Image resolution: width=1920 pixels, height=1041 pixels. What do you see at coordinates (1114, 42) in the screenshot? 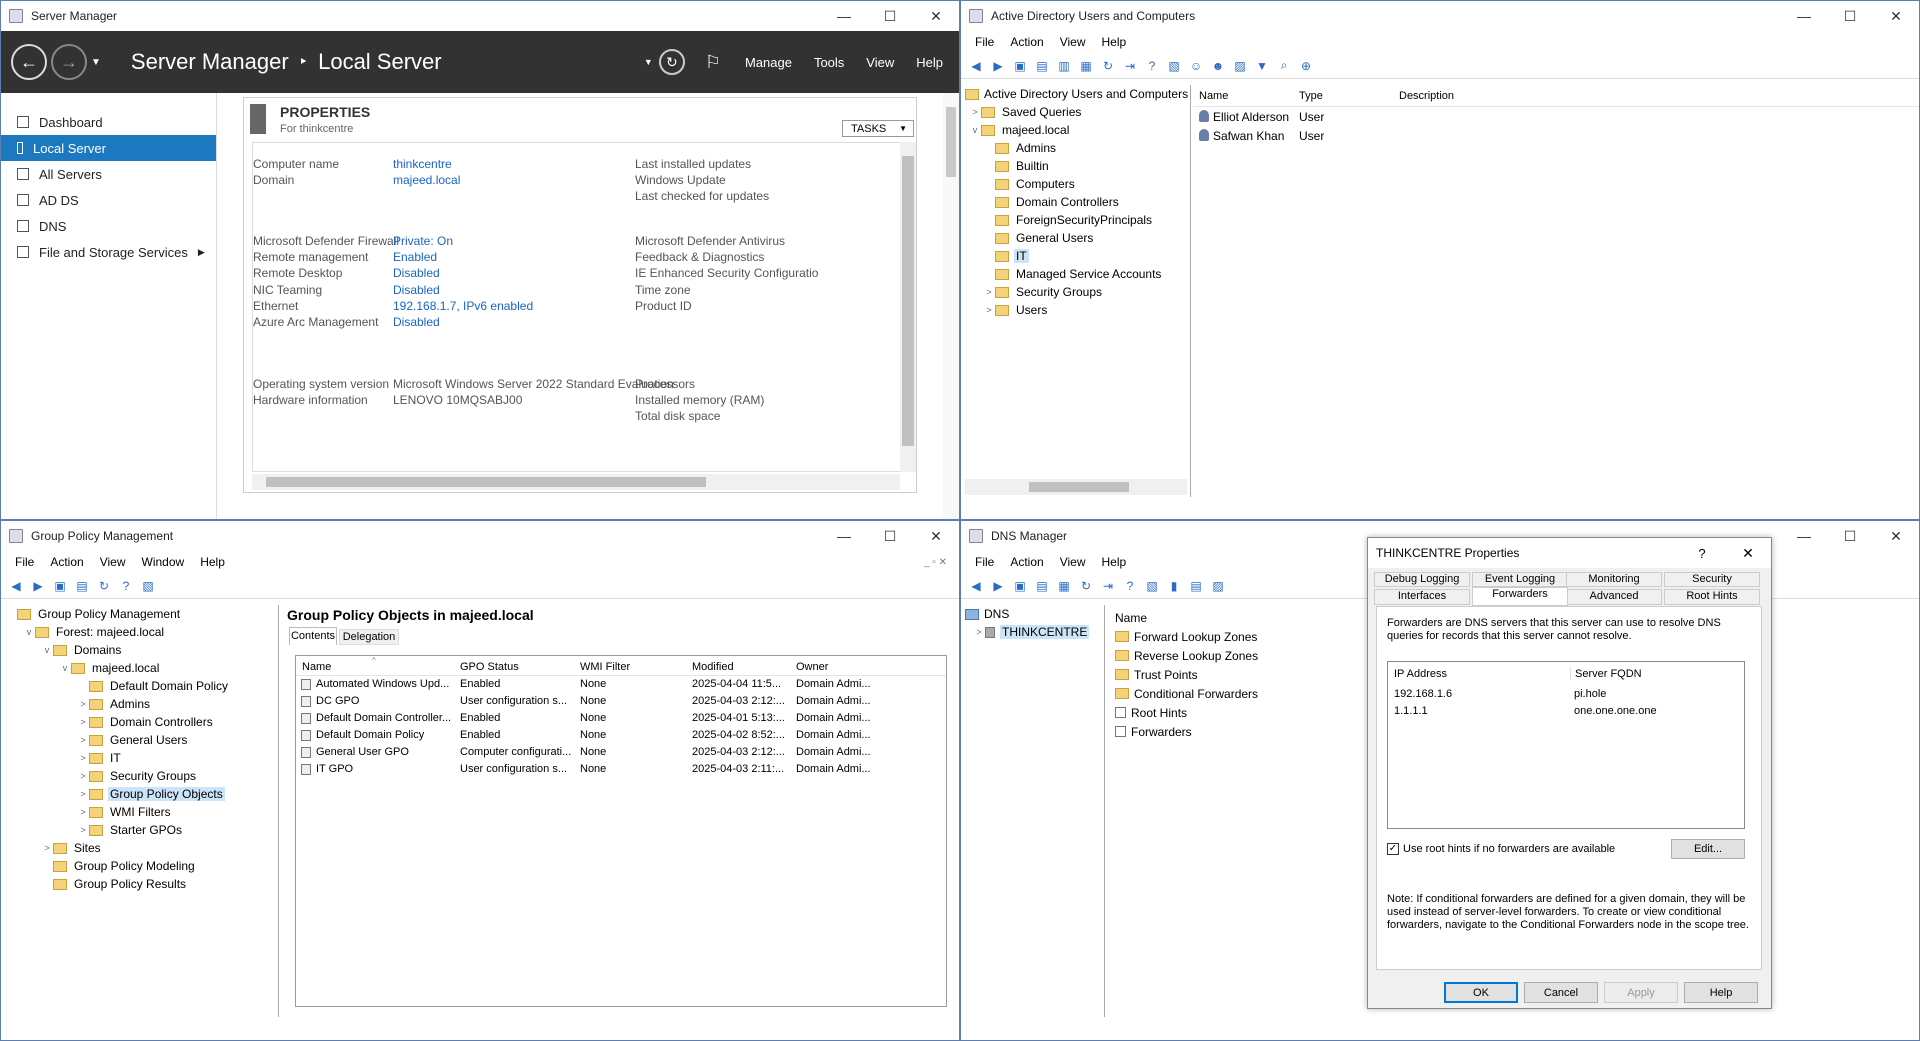
I see `menu-help: Help` at bounding box center [1114, 42].